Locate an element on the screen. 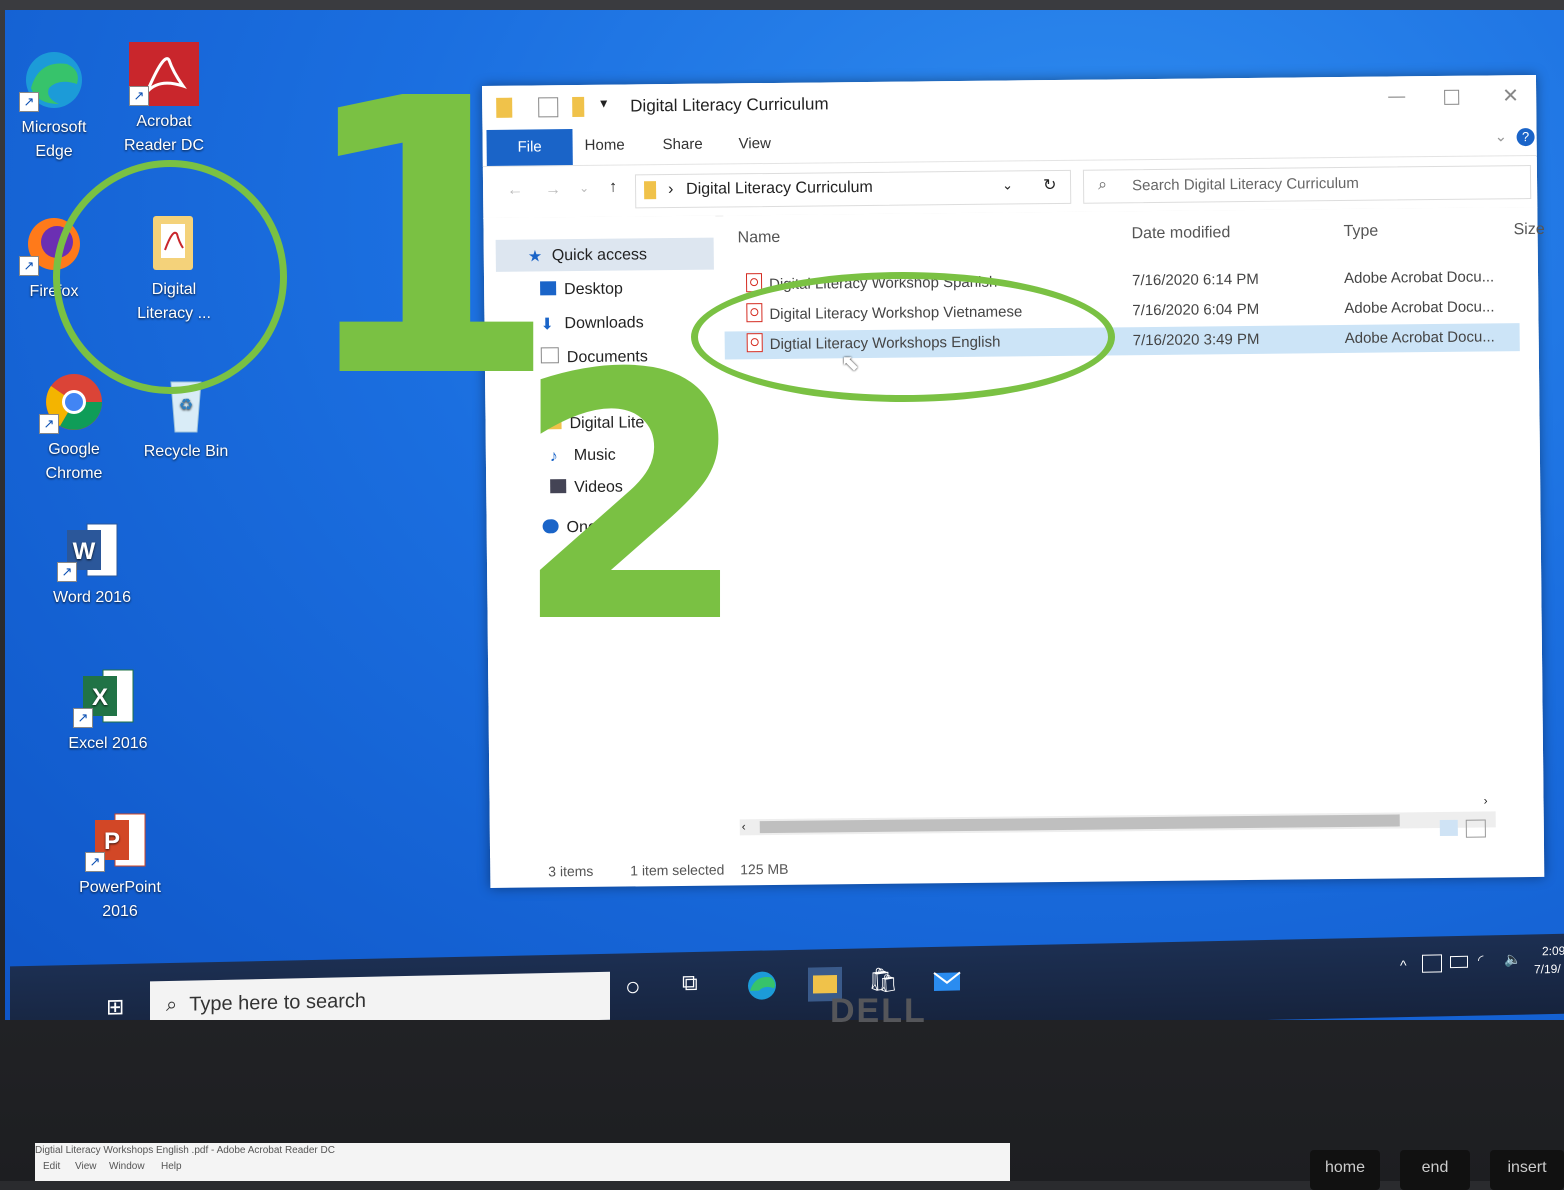 The height and width of the screenshot is (1190, 1564). svg-text: P is located at coordinates (112, 841).